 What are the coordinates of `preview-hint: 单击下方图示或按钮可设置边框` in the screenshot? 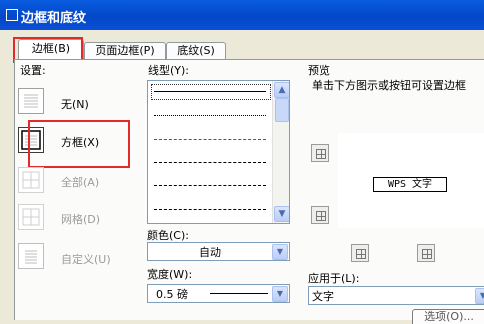 It's located at (389, 85).